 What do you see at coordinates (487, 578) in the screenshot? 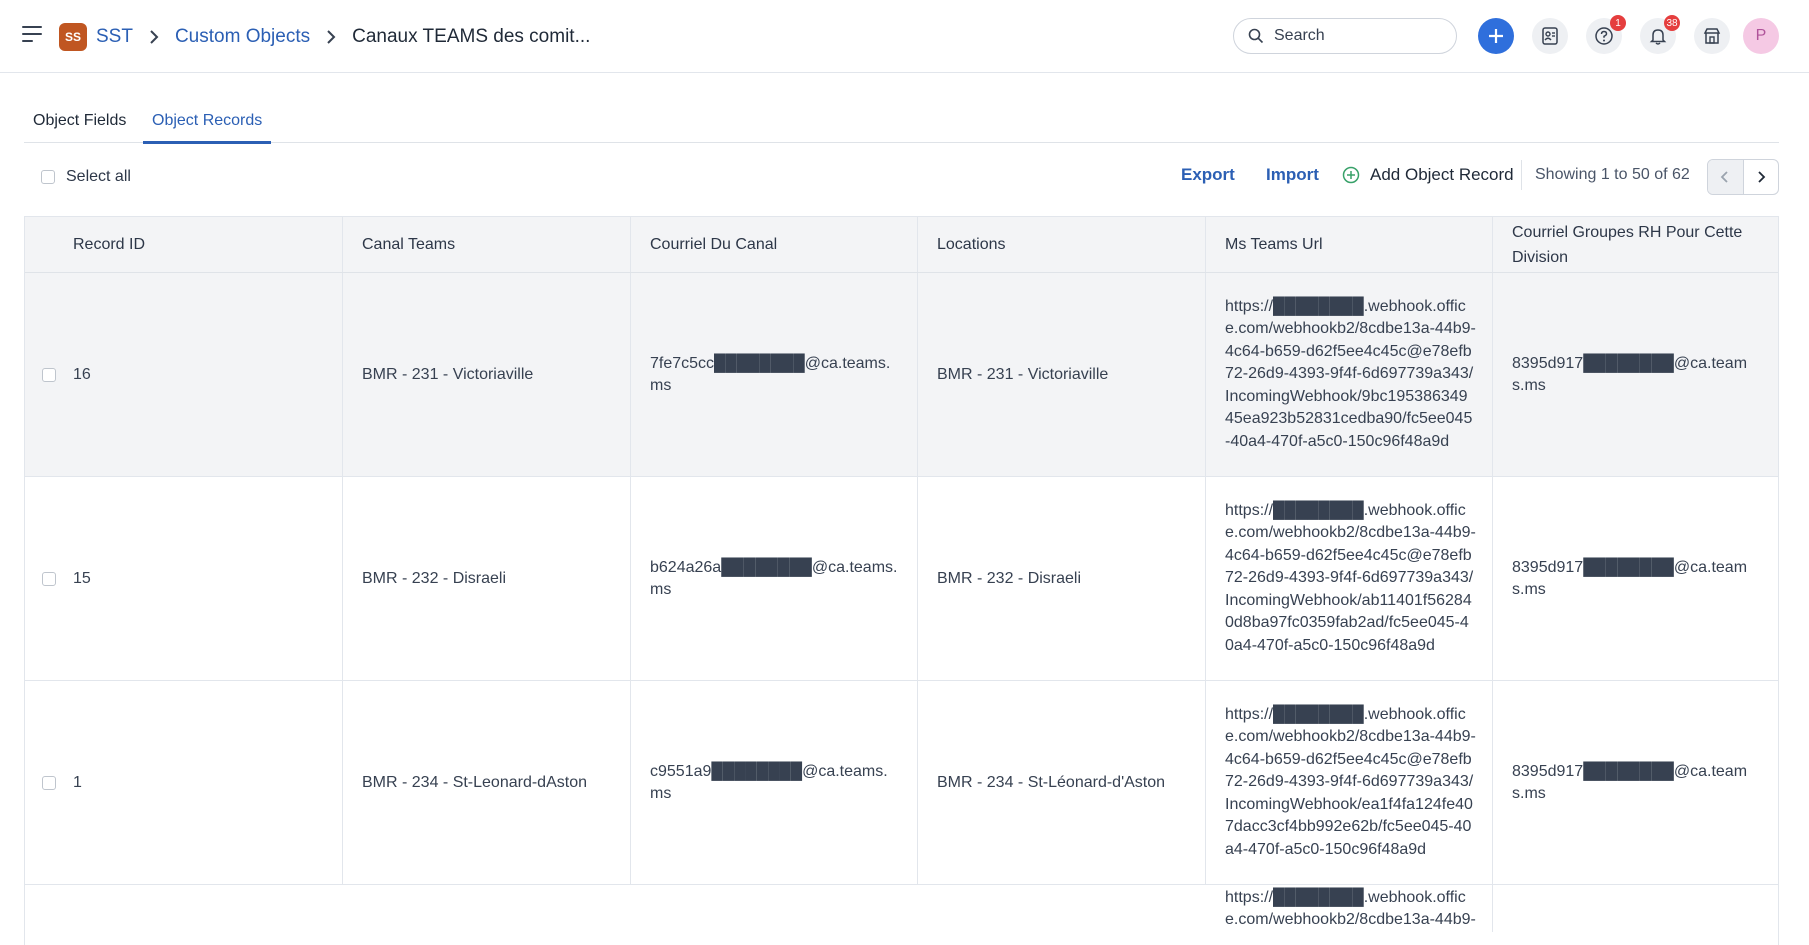
I see `canal-teams-cell: BMR - 232 - Disraeli` at bounding box center [487, 578].